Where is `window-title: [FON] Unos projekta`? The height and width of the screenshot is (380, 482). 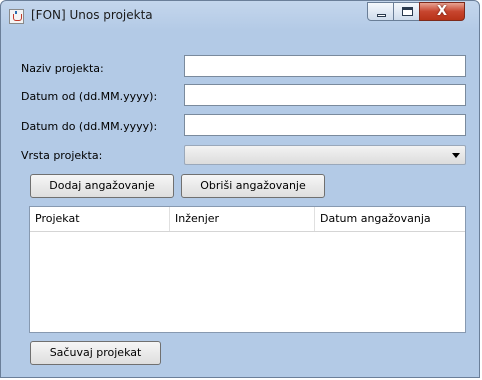 window-title: [FON] Unos projekta is located at coordinates (92, 15).